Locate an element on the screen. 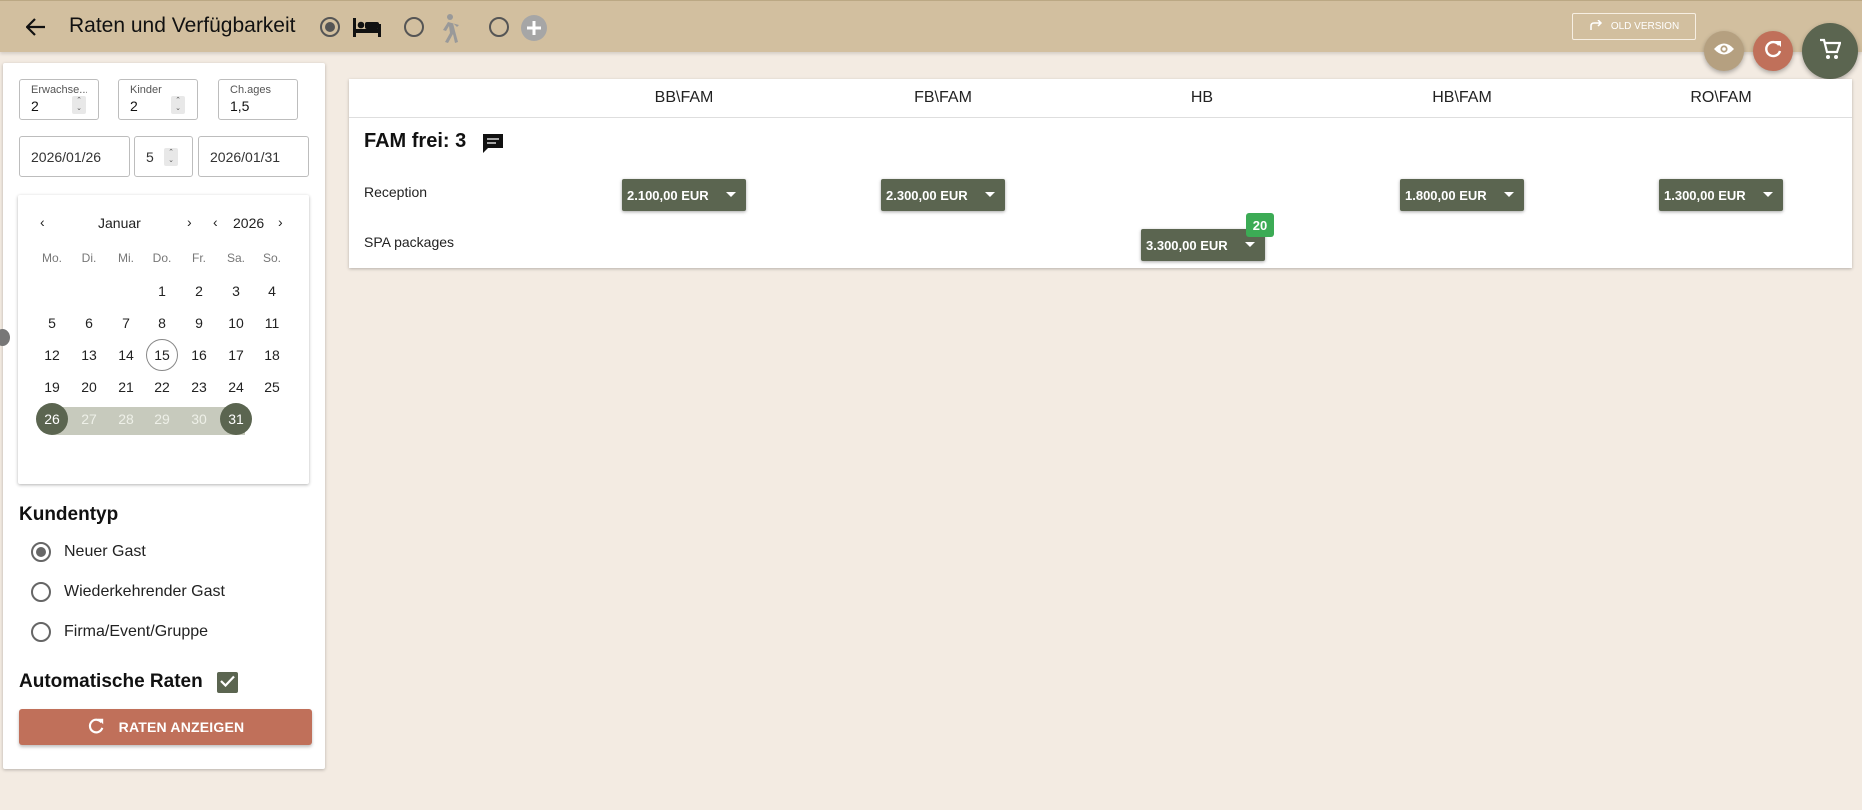 The image size is (1862, 810). price-value: 3.300,00 EUR is located at coordinates (1187, 245).